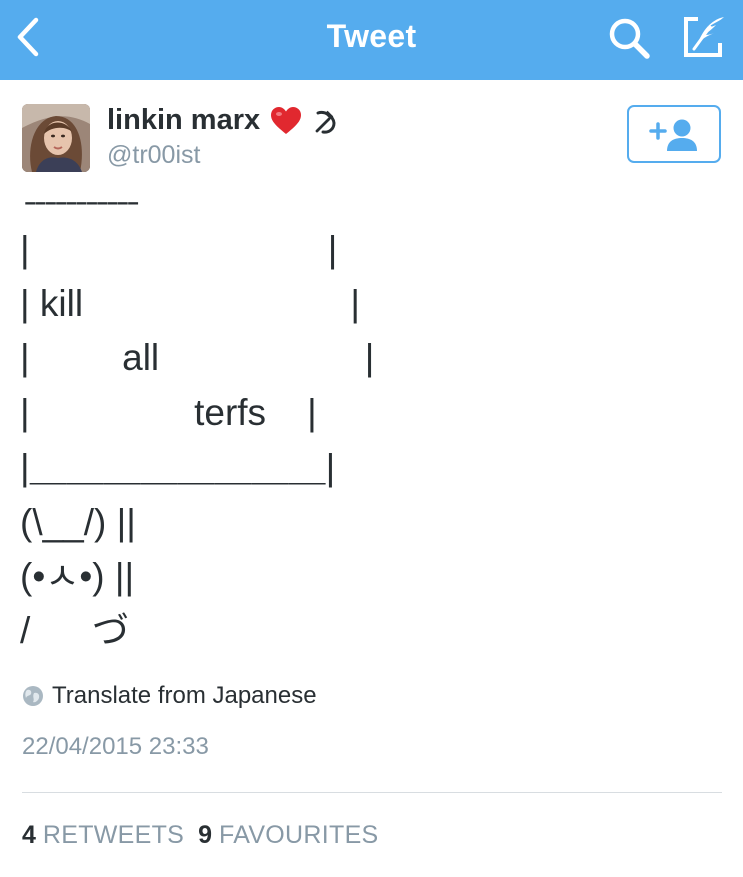 This screenshot has height=877, width=743. Describe the element at coordinates (115, 746) in the screenshot. I see `tweet-timestamp: 22/04/2015 23:33` at that location.